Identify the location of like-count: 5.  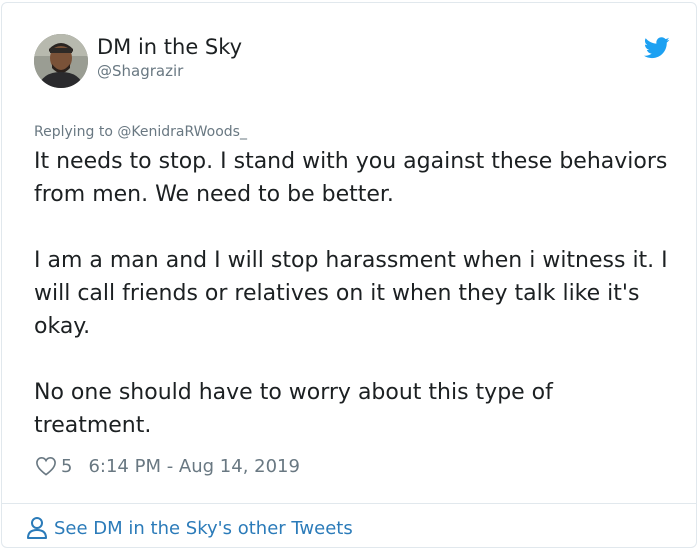
(66, 466).